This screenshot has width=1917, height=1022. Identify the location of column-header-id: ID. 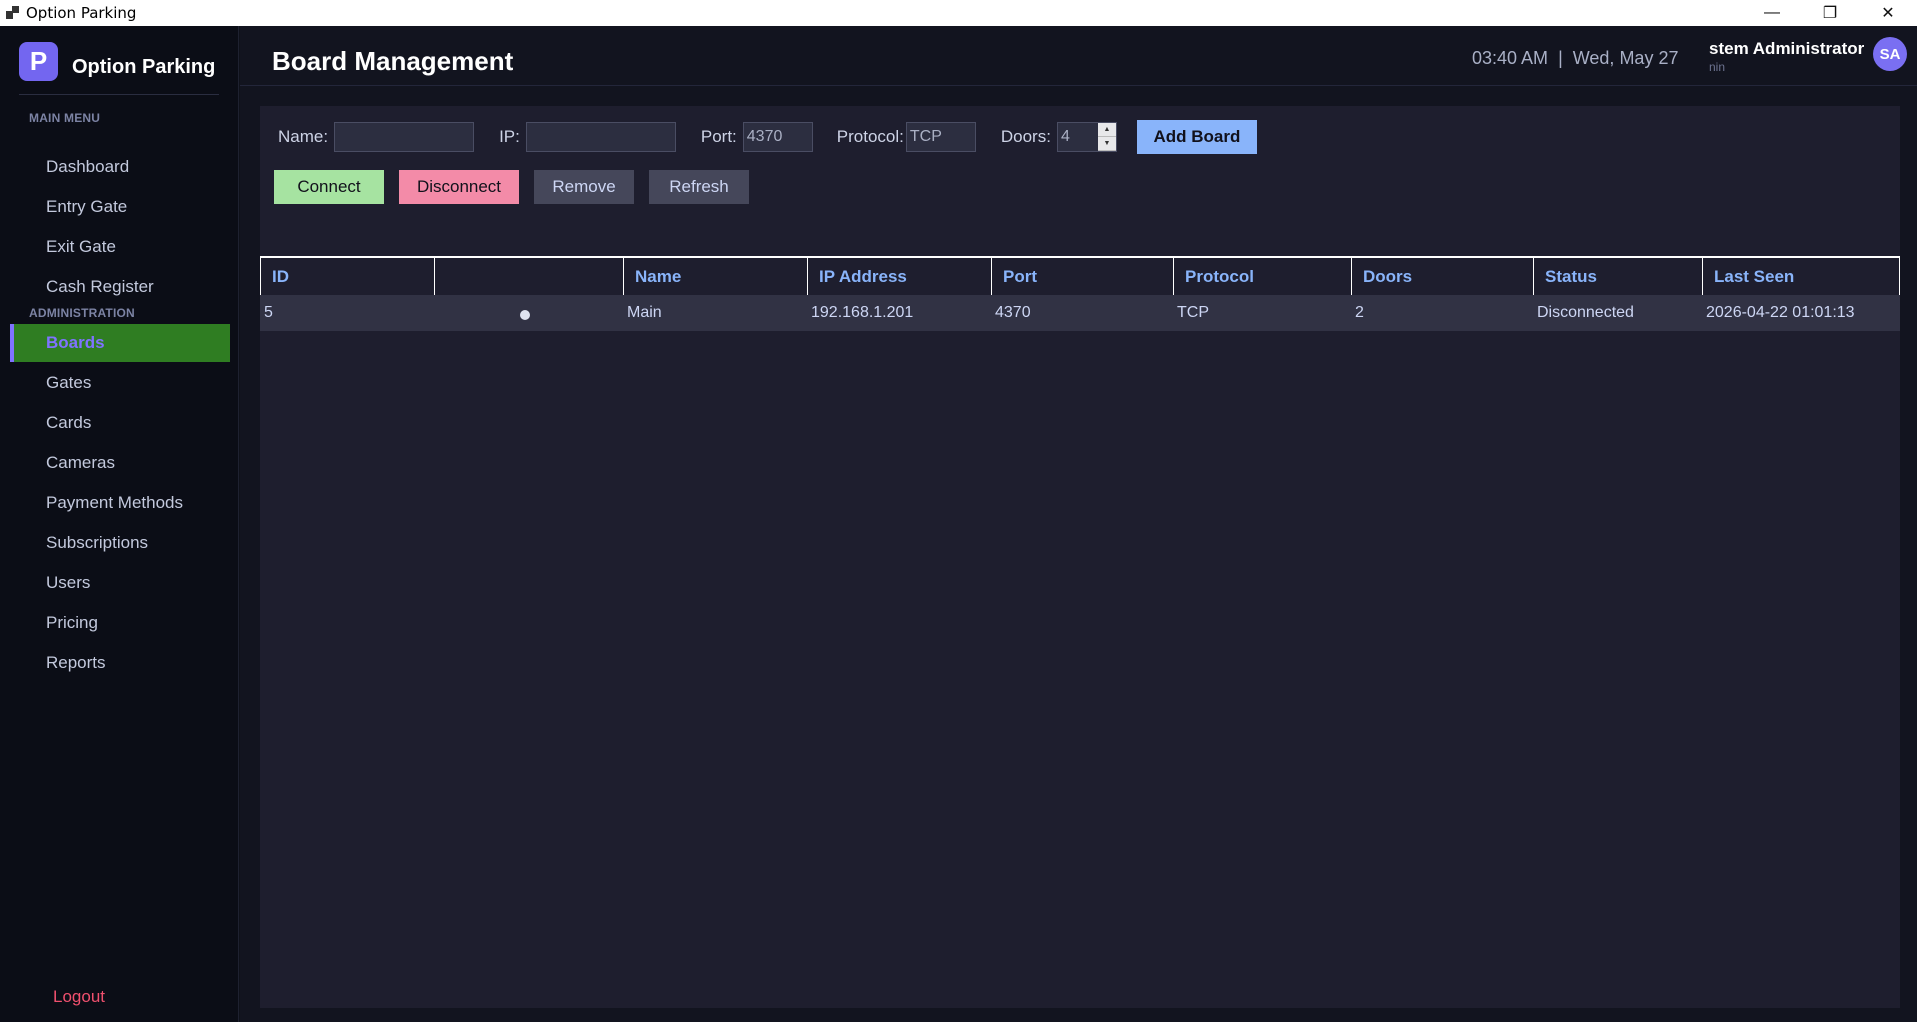
(348, 276).